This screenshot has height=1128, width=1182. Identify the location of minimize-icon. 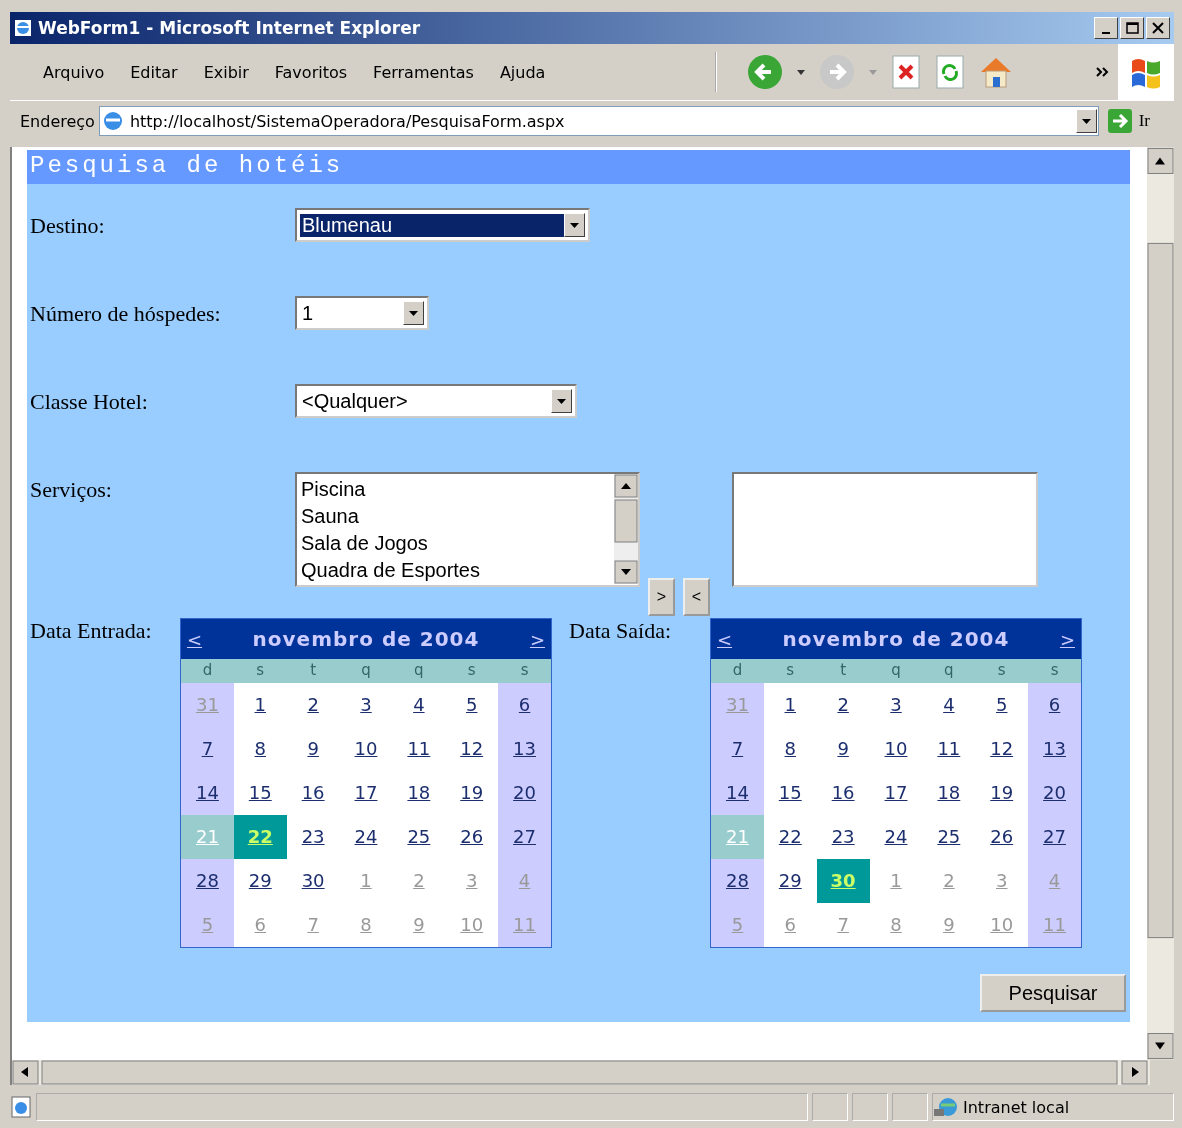
(1106, 33).